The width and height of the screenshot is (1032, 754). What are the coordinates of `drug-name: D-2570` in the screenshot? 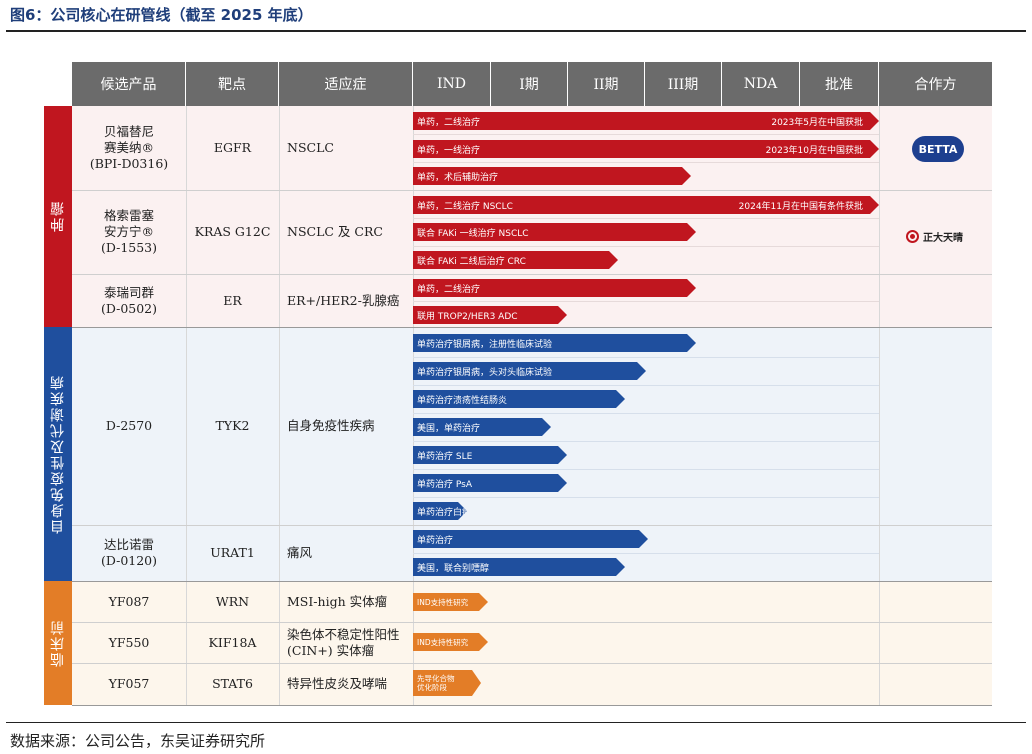 It's located at (129, 425).